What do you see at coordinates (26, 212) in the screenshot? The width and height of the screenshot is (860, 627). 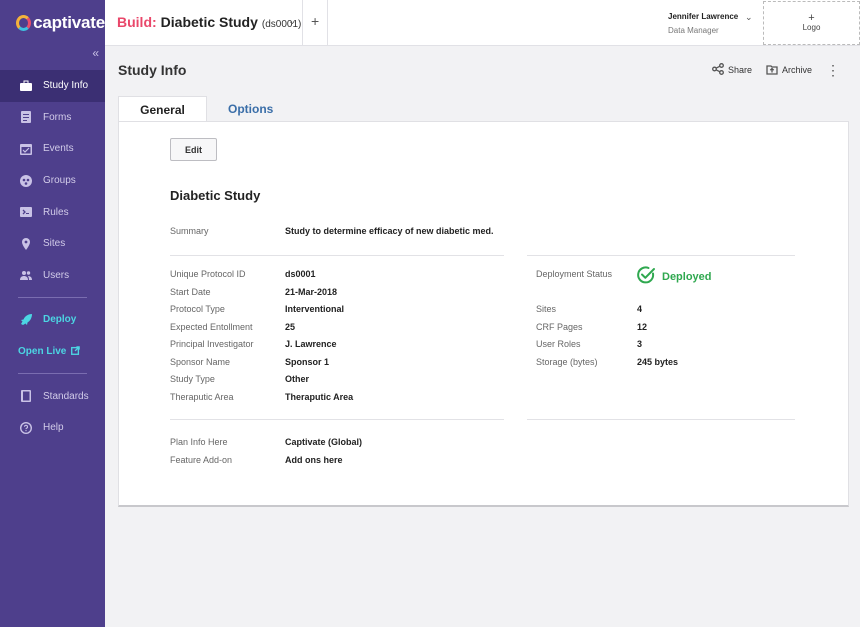 I see `rules-icon` at bounding box center [26, 212].